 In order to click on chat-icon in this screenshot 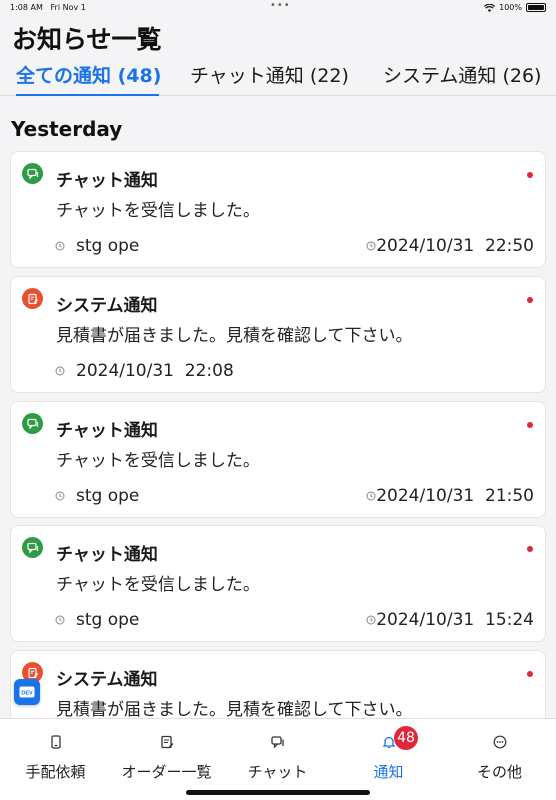, I will do `click(277, 742)`.